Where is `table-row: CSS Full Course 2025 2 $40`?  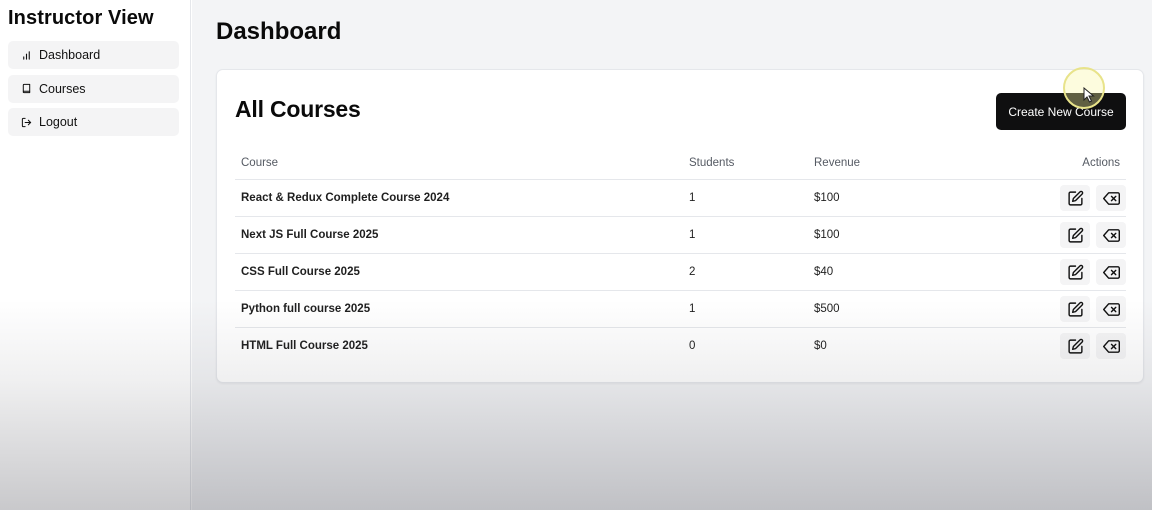 table-row: CSS Full Course 2025 2 $40 is located at coordinates (680, 272).